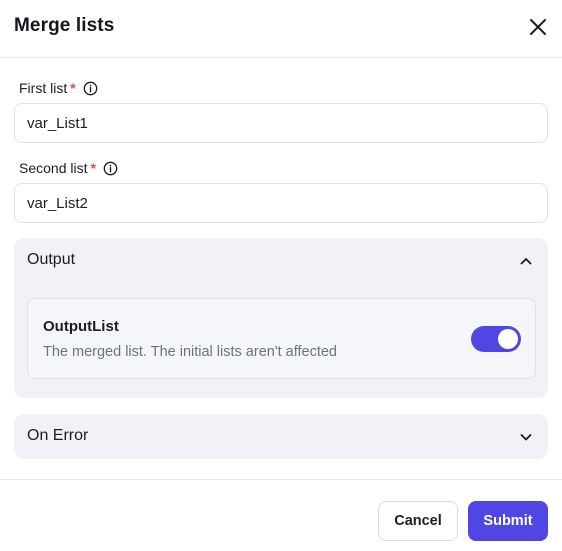  I want to click on chevron-down-icon, so click(526, 437).